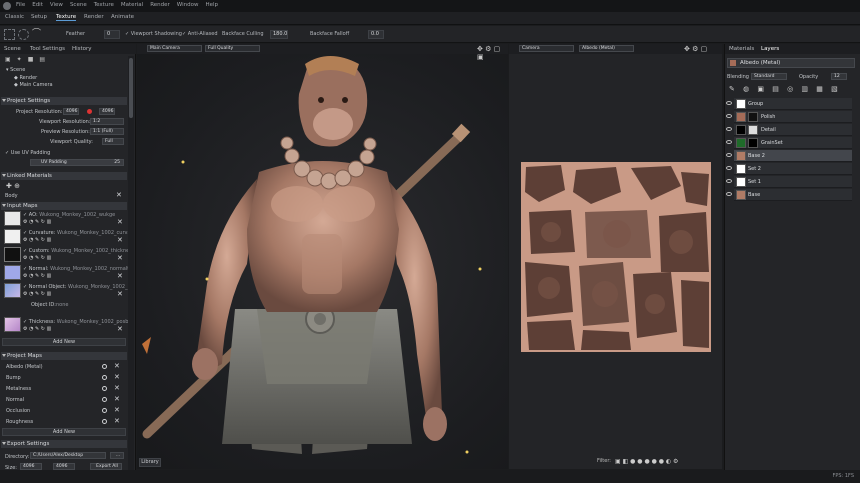 This screenshot has height=483, width=860. I want to click on tab-render: Render, so click(94, 17).